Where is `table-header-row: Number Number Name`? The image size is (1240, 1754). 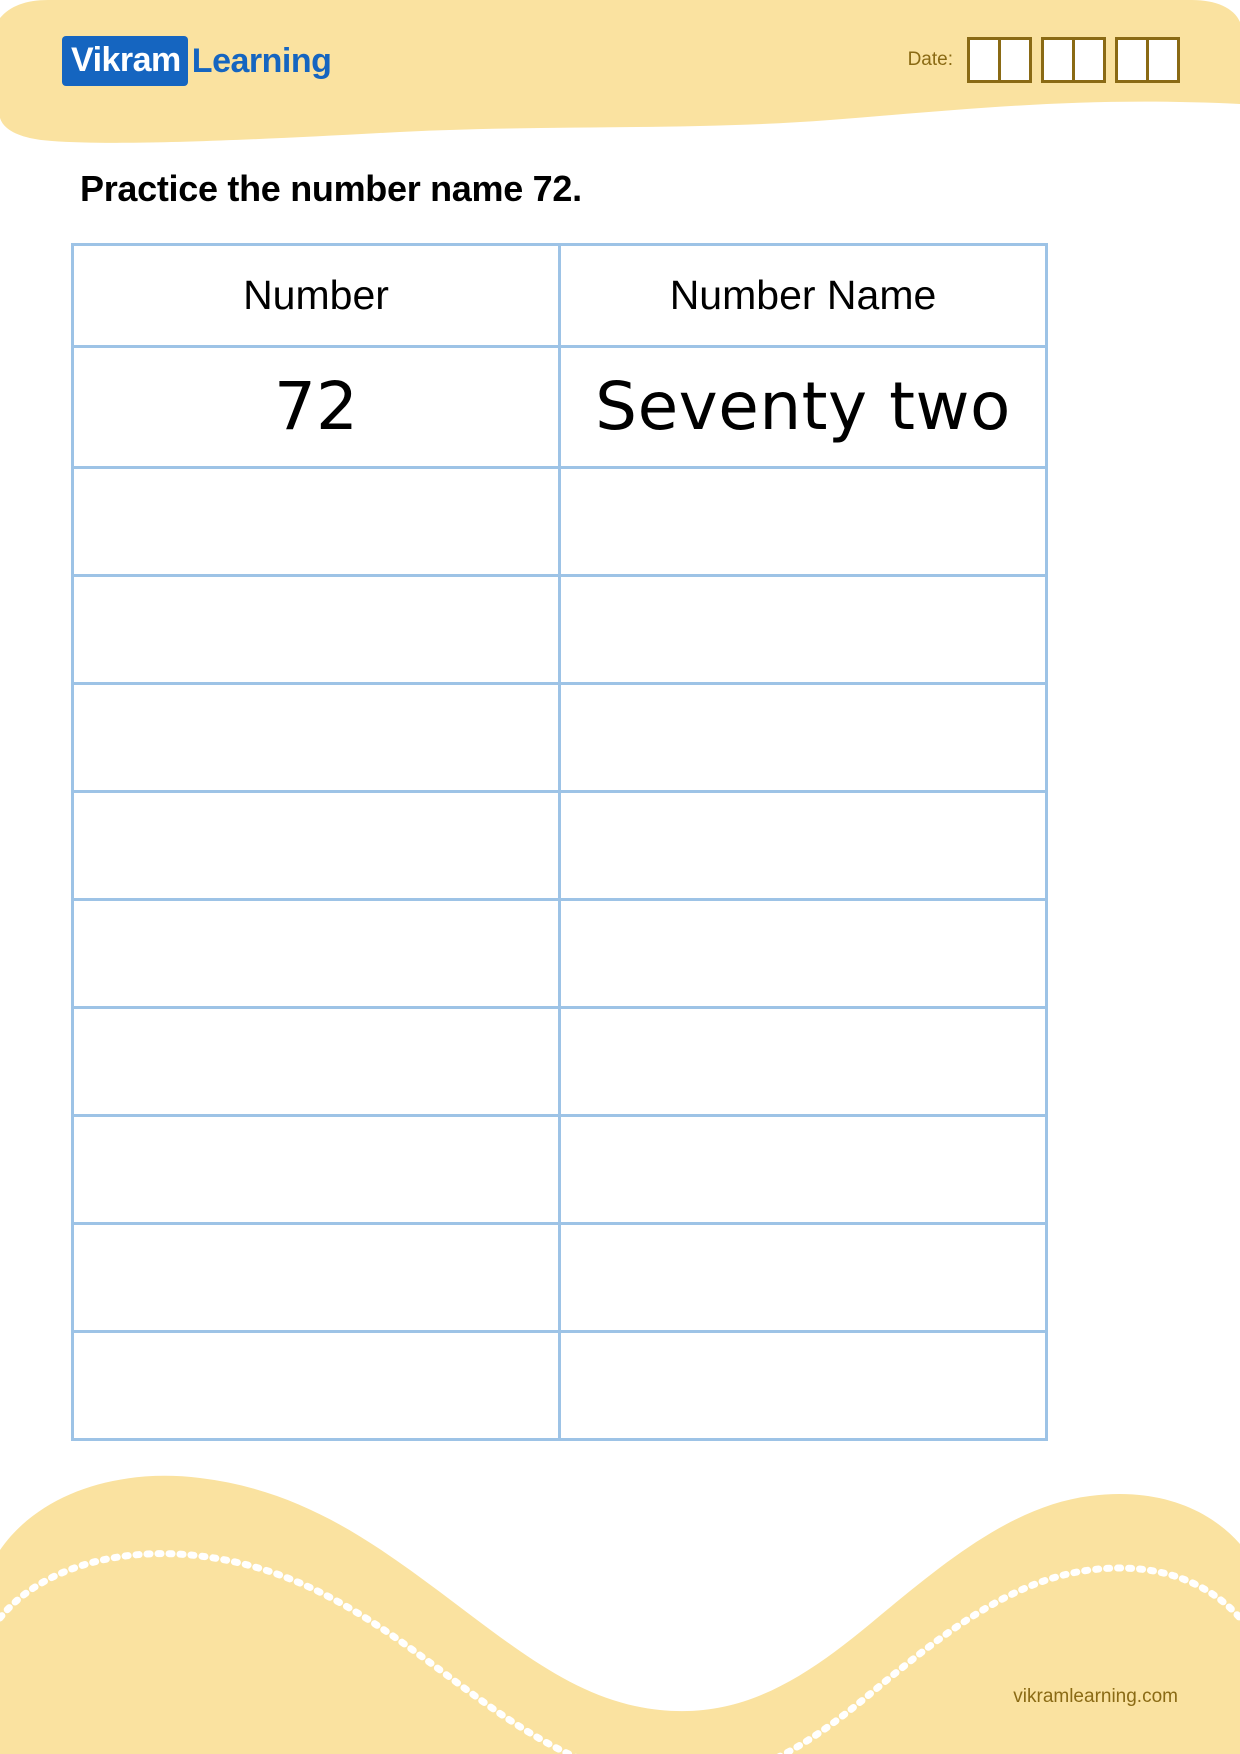
table-header-row: Number Number Name is located at coordinates (559, 295).